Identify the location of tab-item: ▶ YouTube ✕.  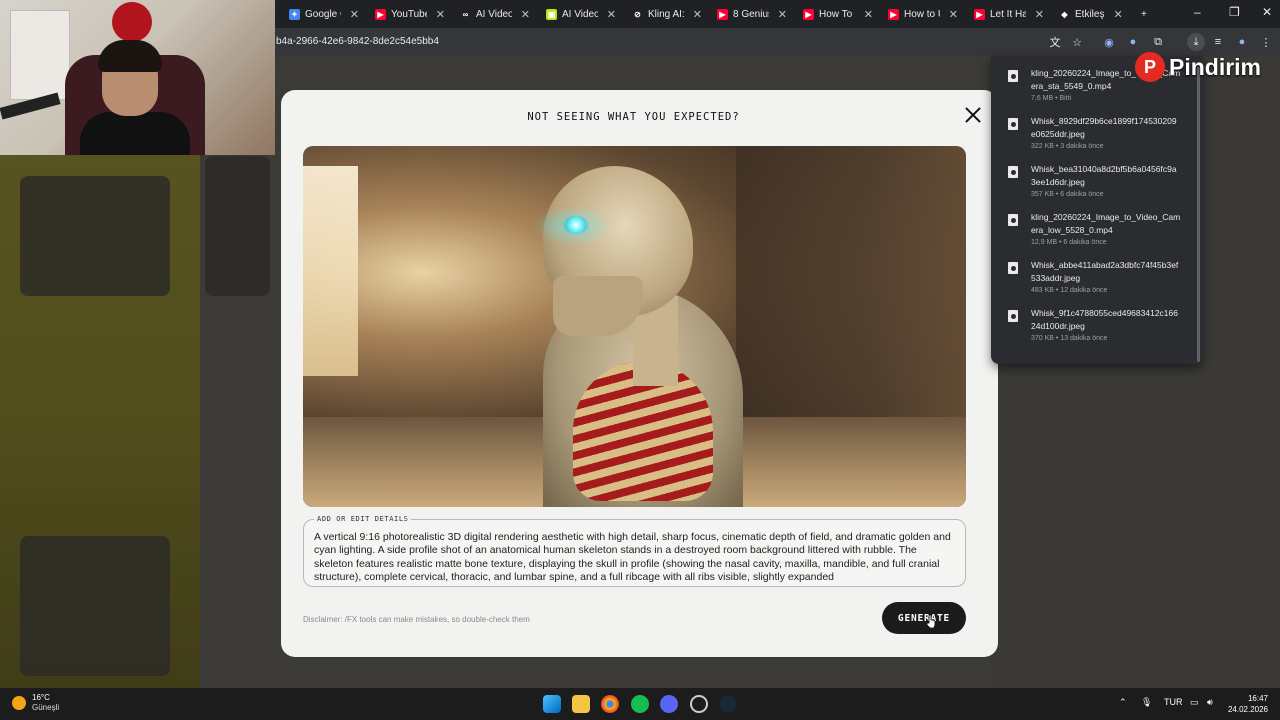
(410, 14).